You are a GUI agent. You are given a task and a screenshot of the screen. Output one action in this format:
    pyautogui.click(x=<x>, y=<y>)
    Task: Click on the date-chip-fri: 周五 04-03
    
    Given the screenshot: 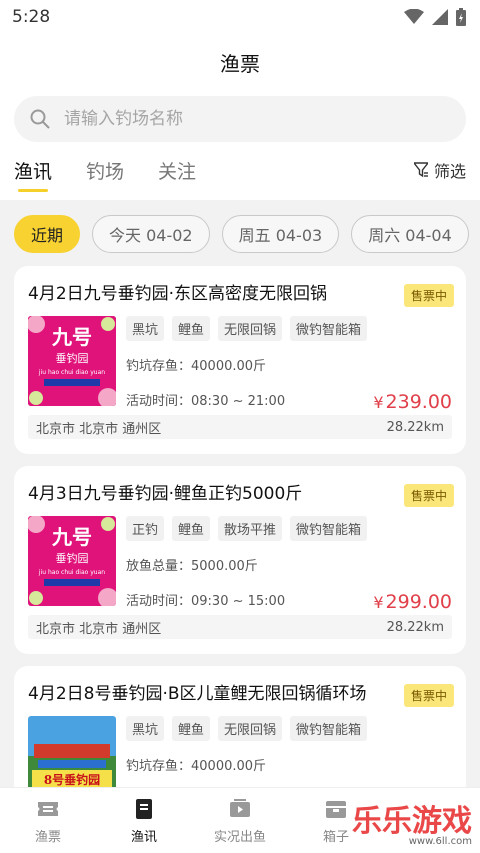 What is the action you would take?
    pyautogui.click(x=280, y=234)
    